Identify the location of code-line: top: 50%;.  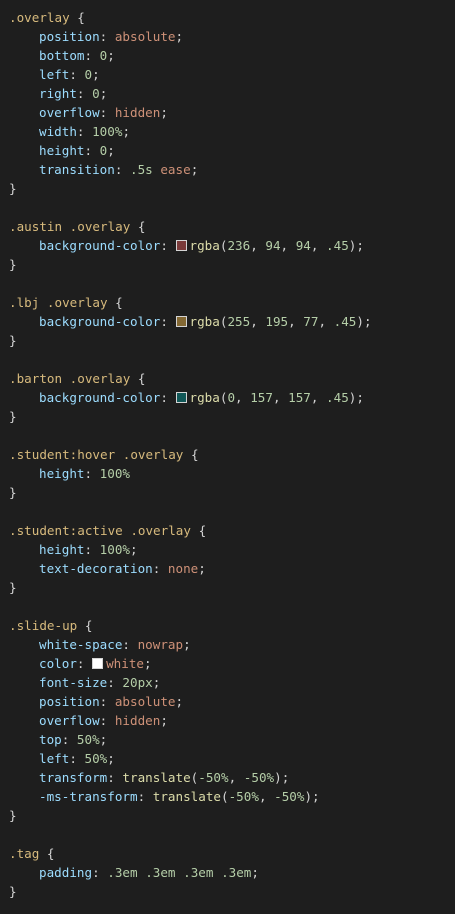
(227, 739).